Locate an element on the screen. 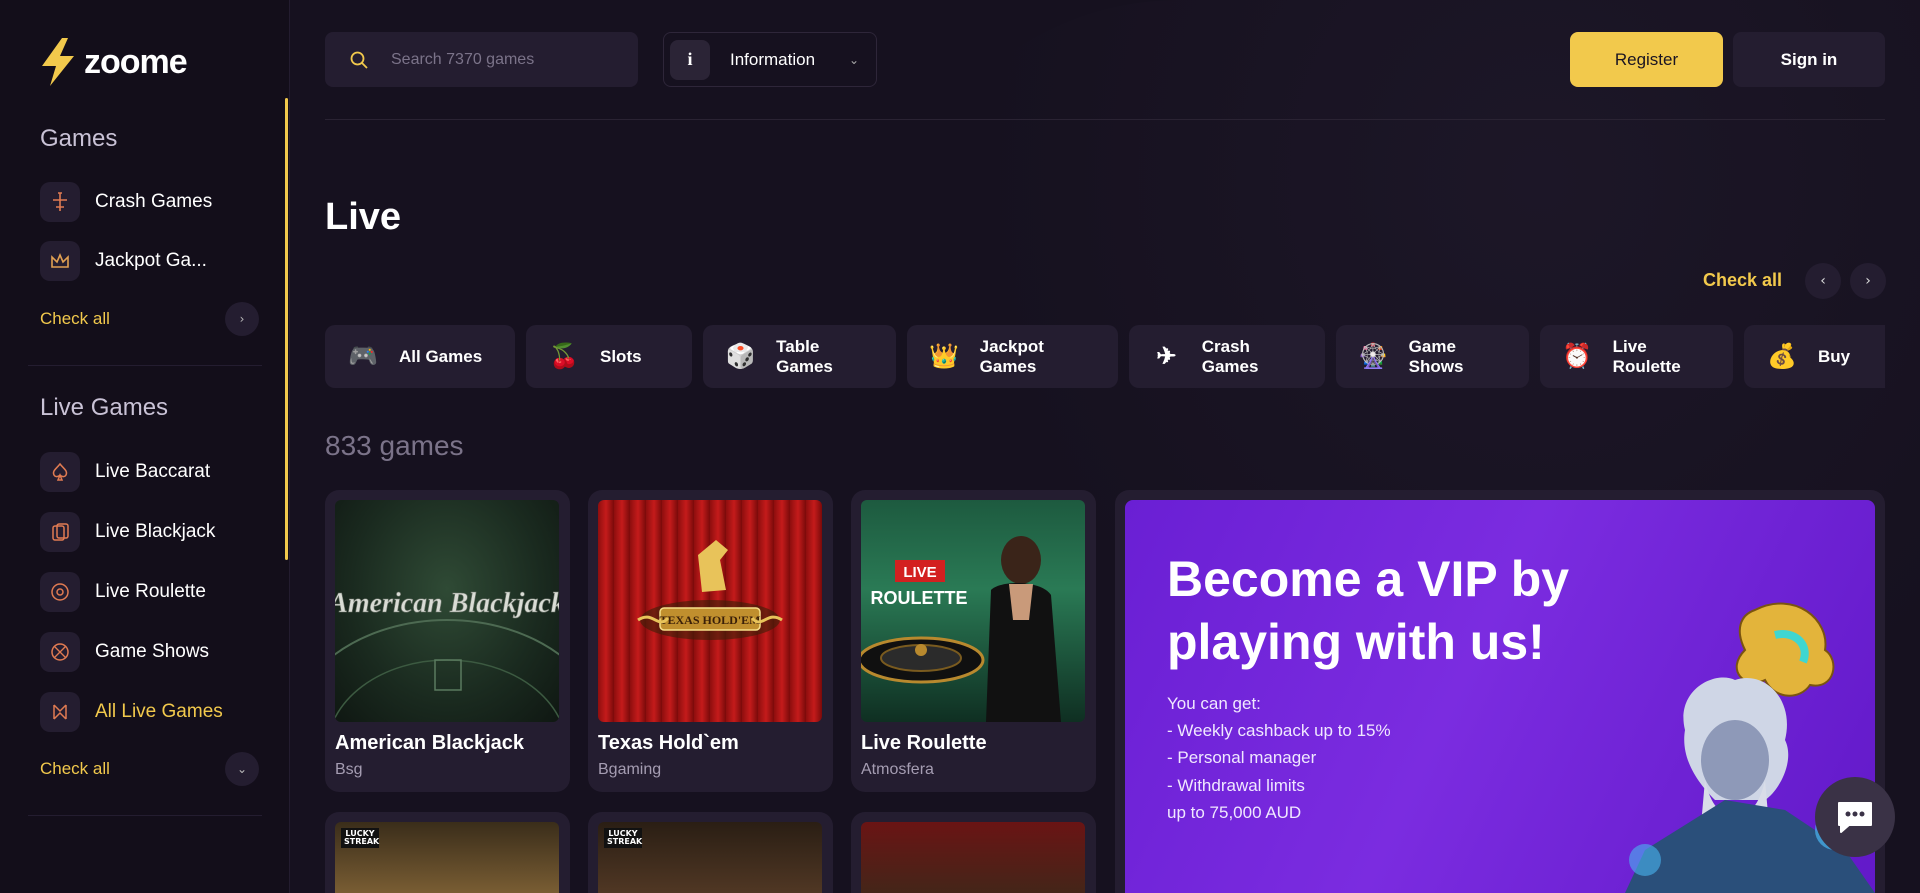 This screenshot has height=893, width=1920. chip-label: Slots is located at coordinates (621, 356).